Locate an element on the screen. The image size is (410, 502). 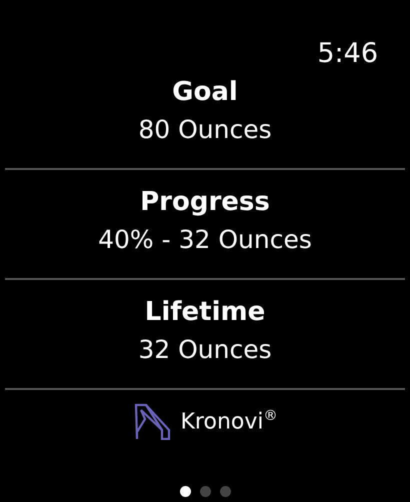
brand-name: Kronovi$^{®}$ is located at coordinates (229, 421).